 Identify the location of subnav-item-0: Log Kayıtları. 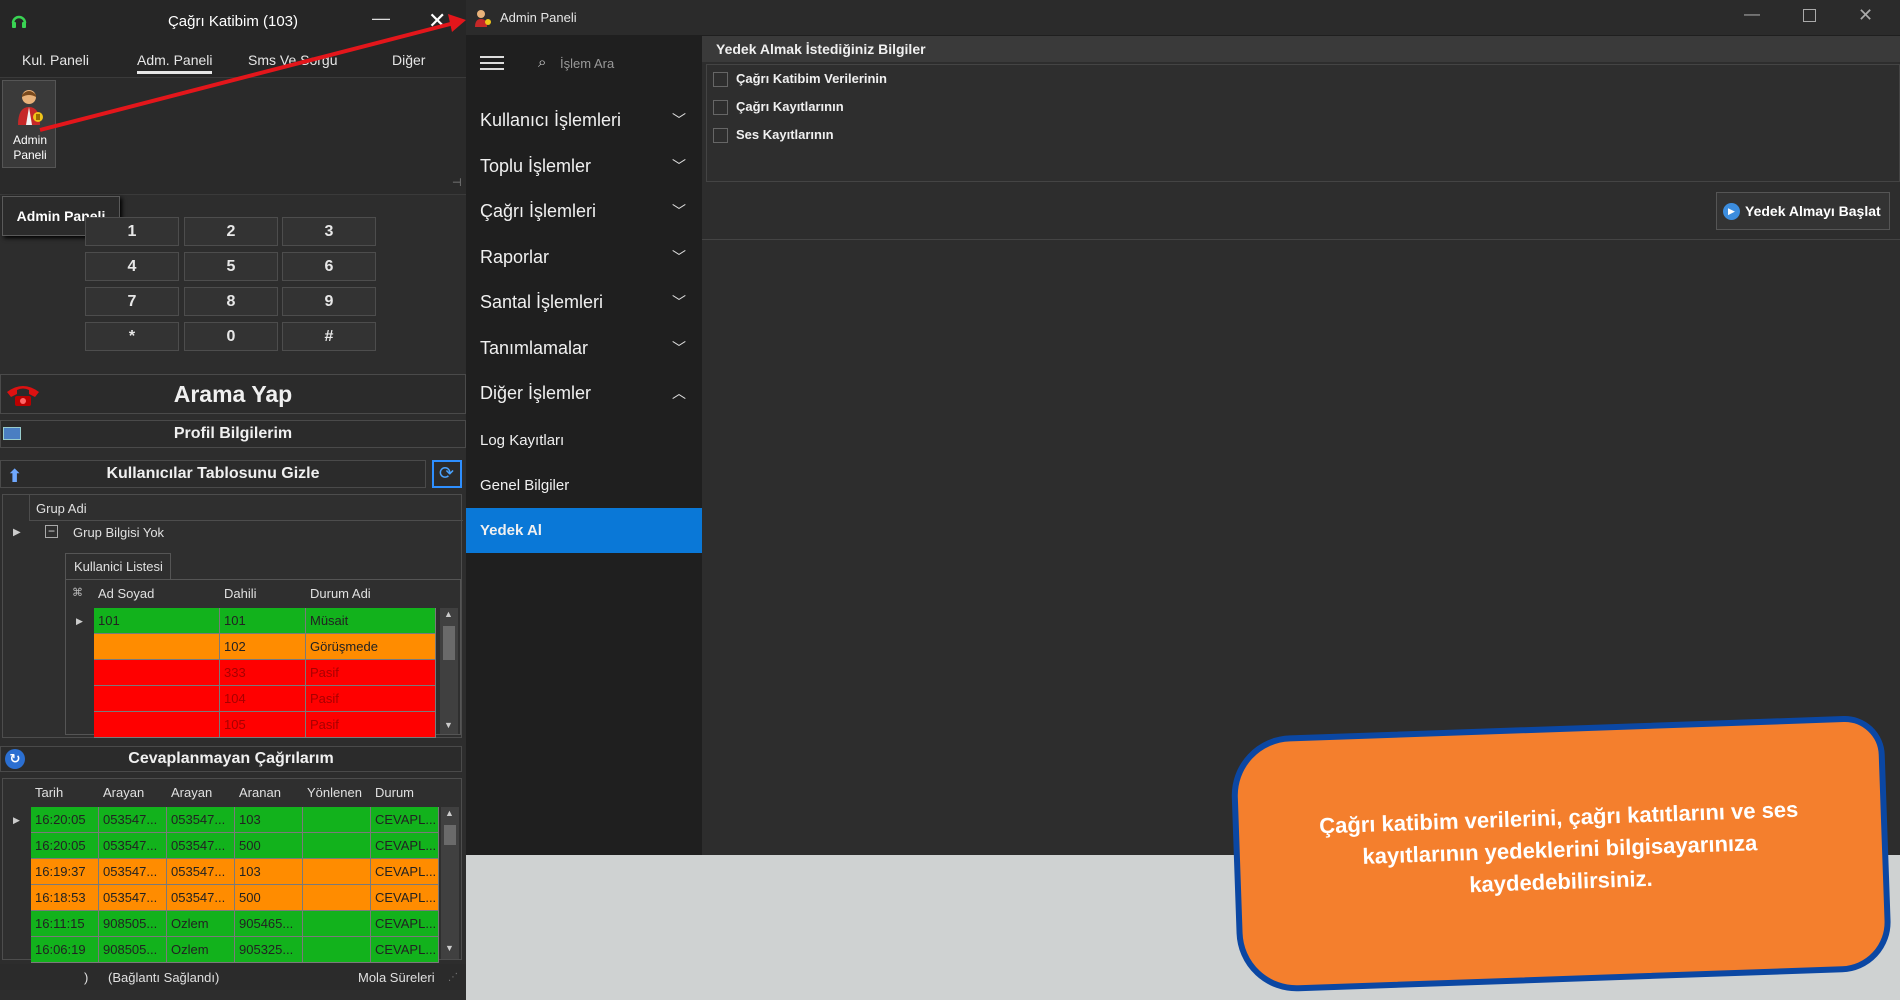
(584, 440).